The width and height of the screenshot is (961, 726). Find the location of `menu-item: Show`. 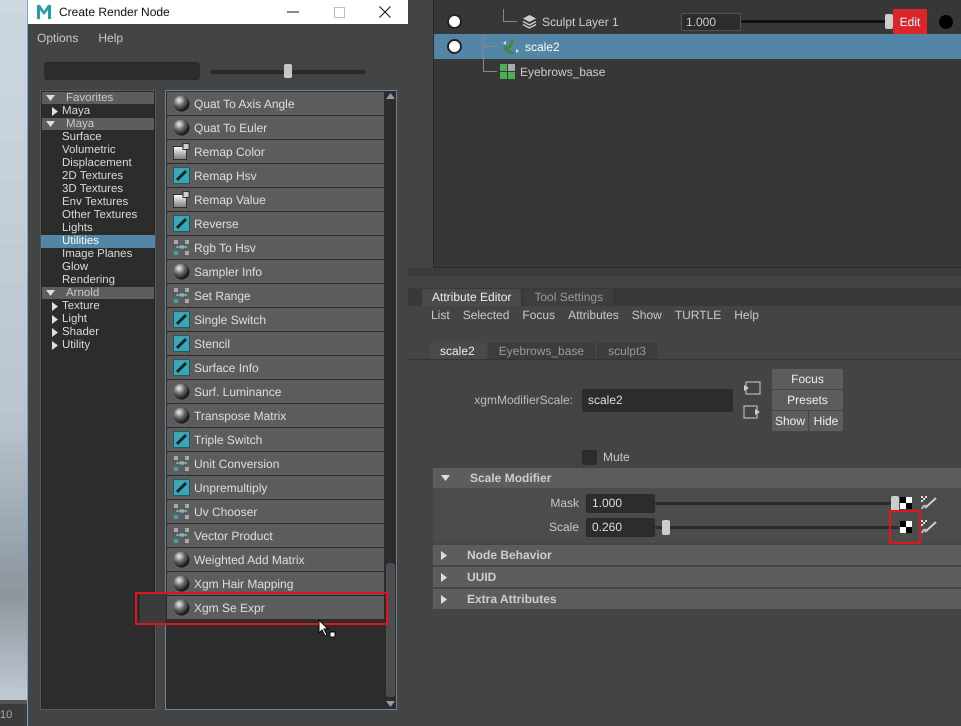

menu-item: Show is located at coordinates (647, 315).